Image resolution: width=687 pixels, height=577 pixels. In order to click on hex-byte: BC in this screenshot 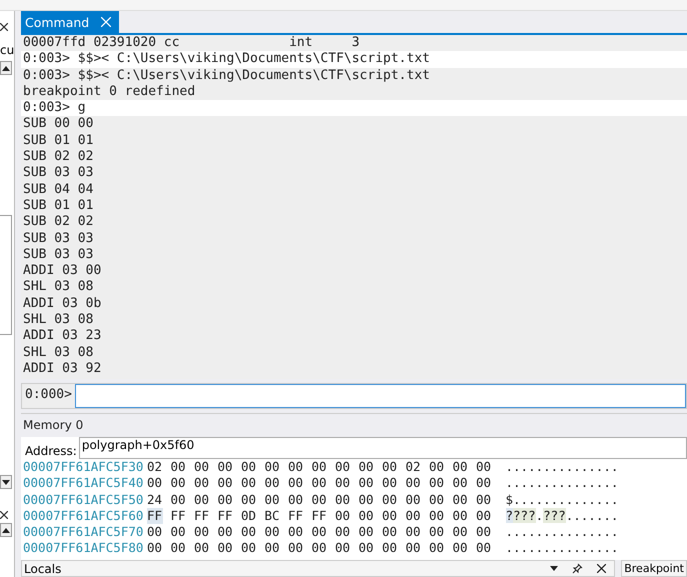, I will do `click(272, 516)`.